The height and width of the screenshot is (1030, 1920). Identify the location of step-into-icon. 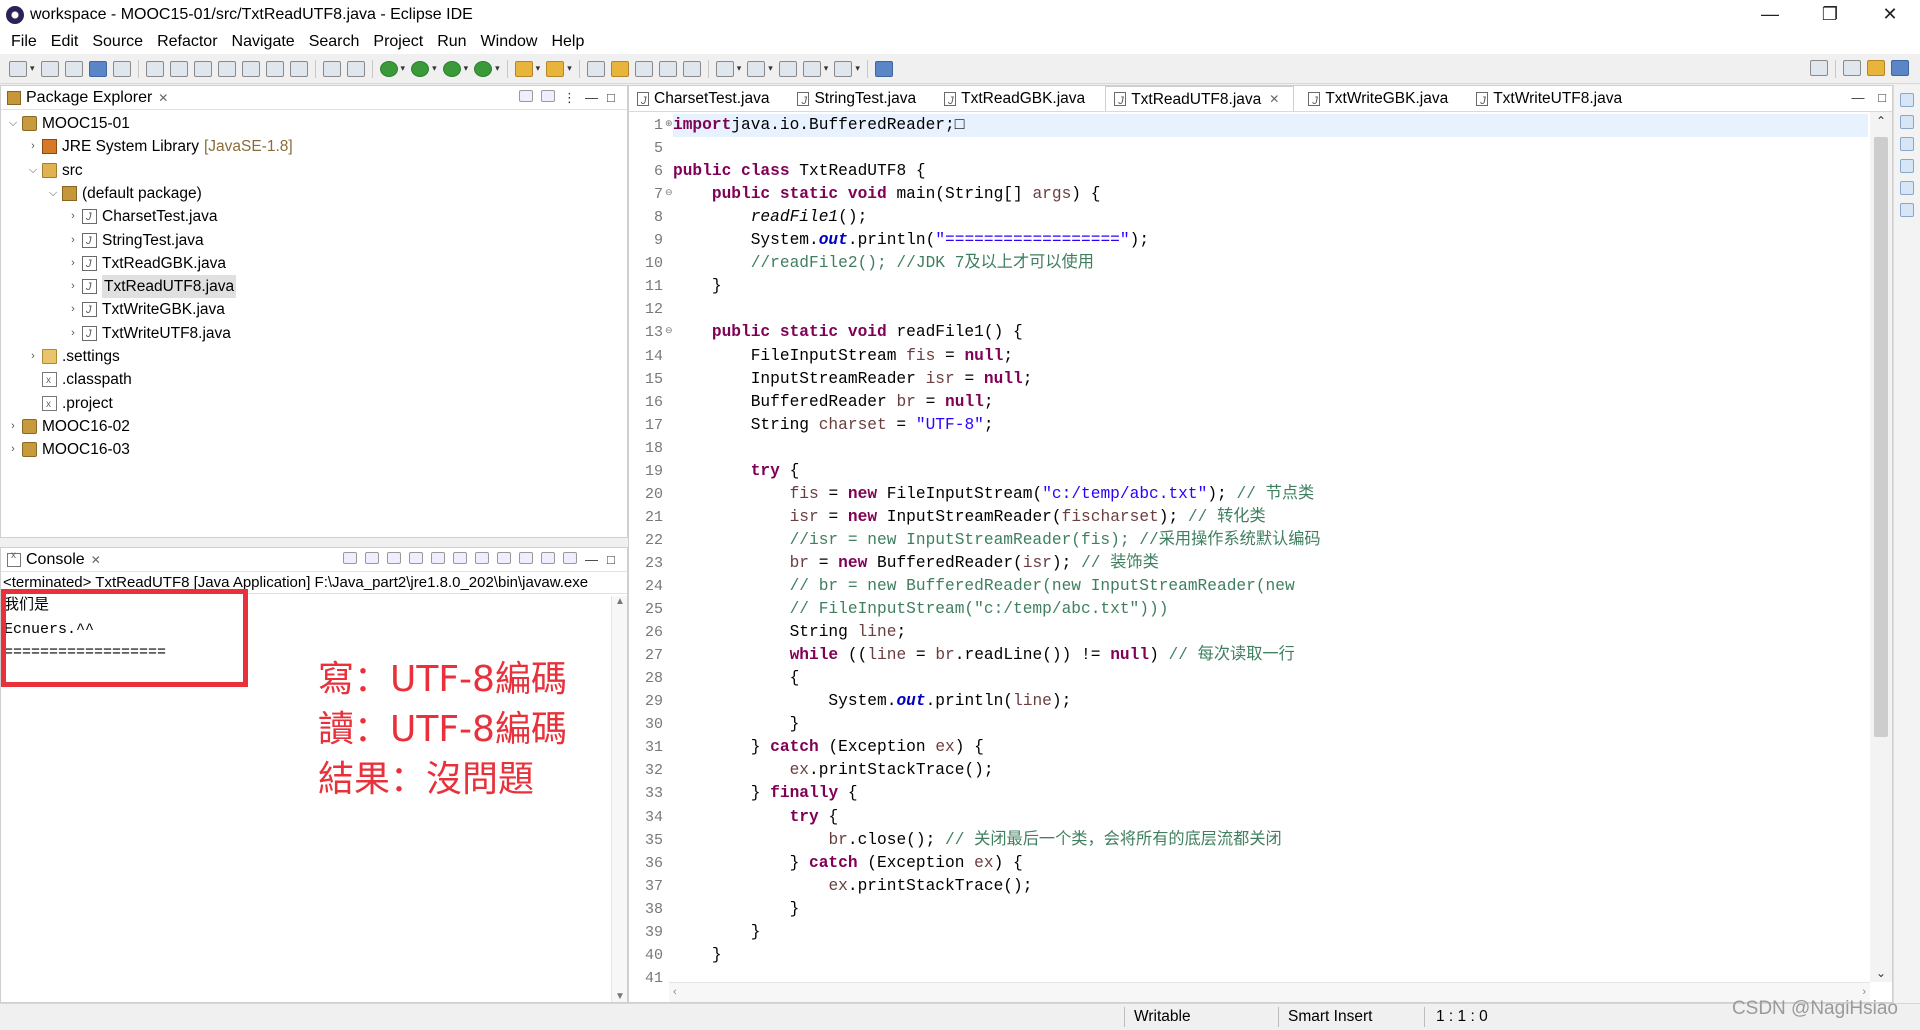
(250, 68).